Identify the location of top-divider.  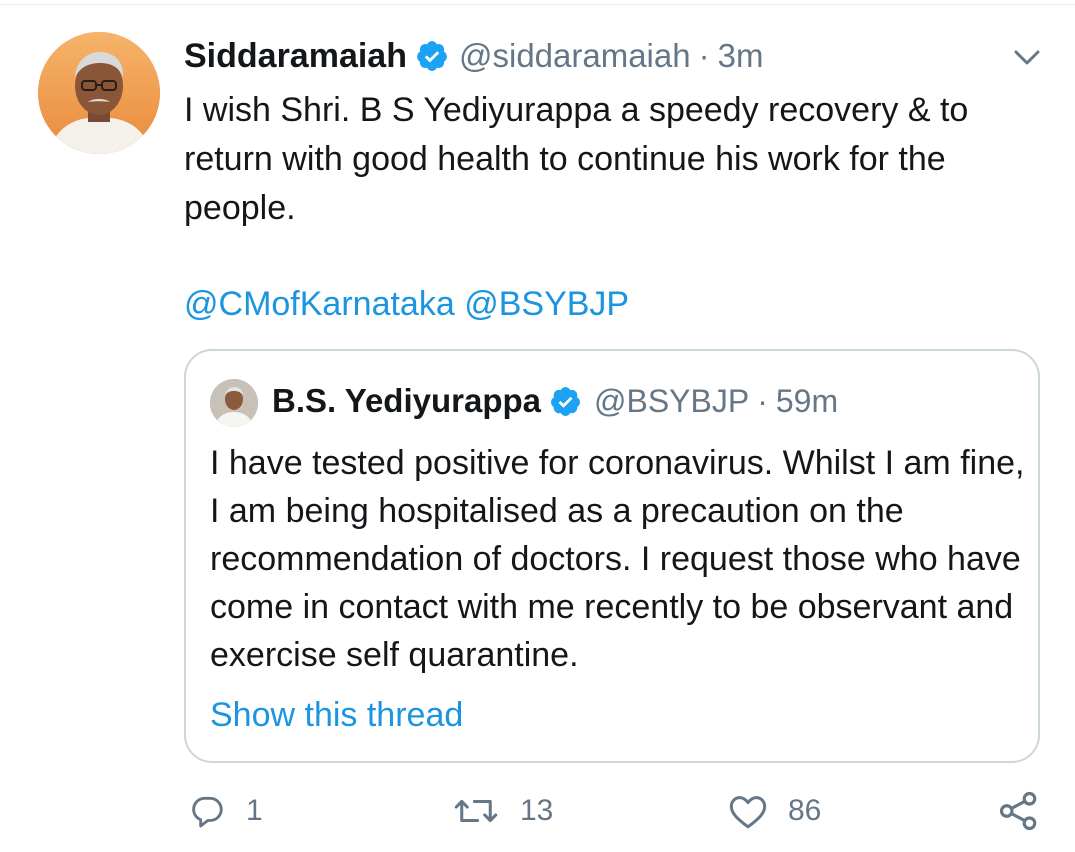
(537, 2).